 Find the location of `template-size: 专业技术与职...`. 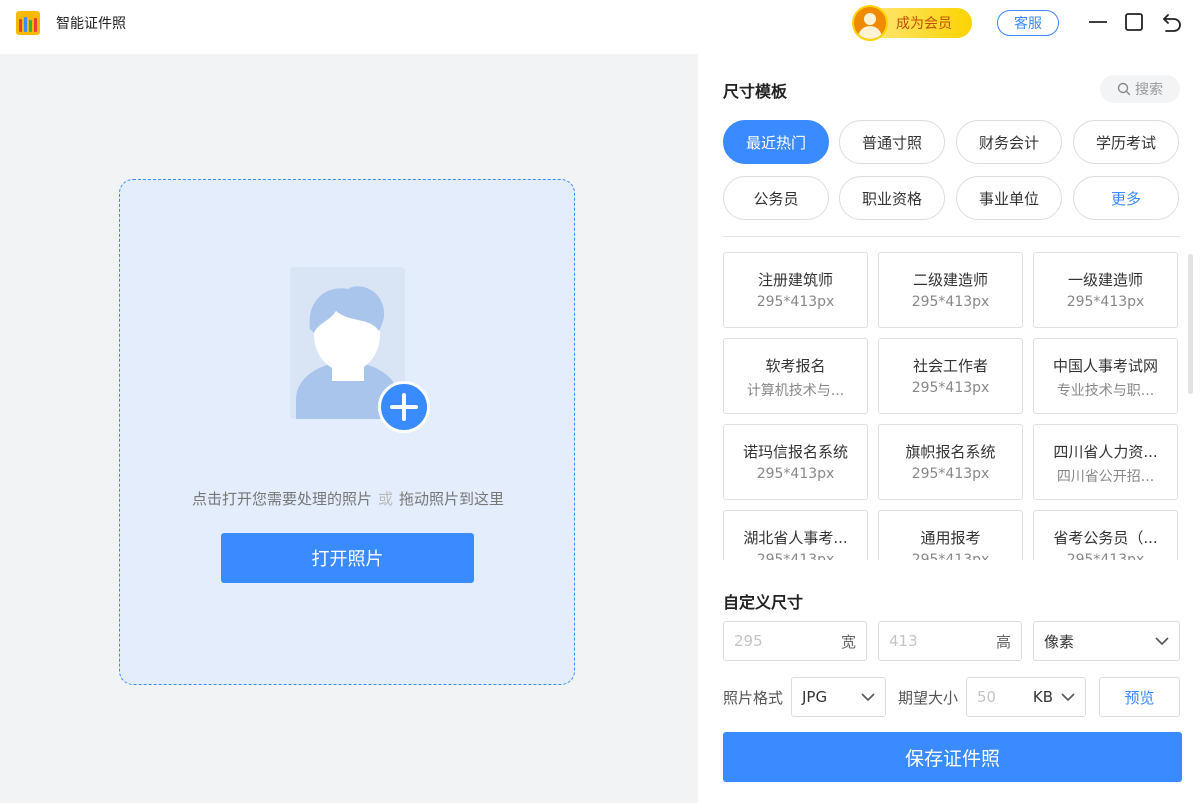

template-size: 专业技术与职... is located at coordinates (1105, 391).